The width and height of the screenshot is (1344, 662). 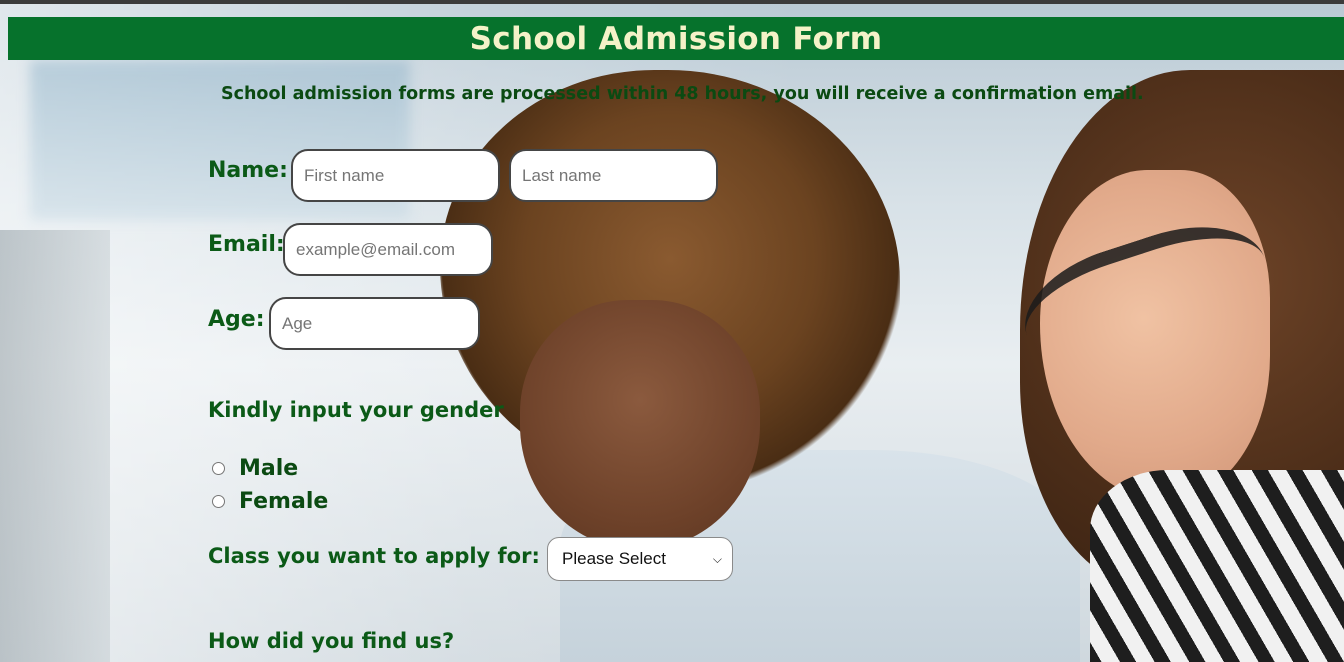 I want to click on class-select: Please Select ⌵, so click(x=640, y=559).